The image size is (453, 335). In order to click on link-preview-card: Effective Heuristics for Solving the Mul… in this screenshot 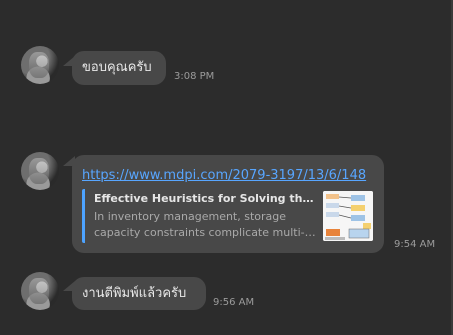, I will do `click(229, 216)`.